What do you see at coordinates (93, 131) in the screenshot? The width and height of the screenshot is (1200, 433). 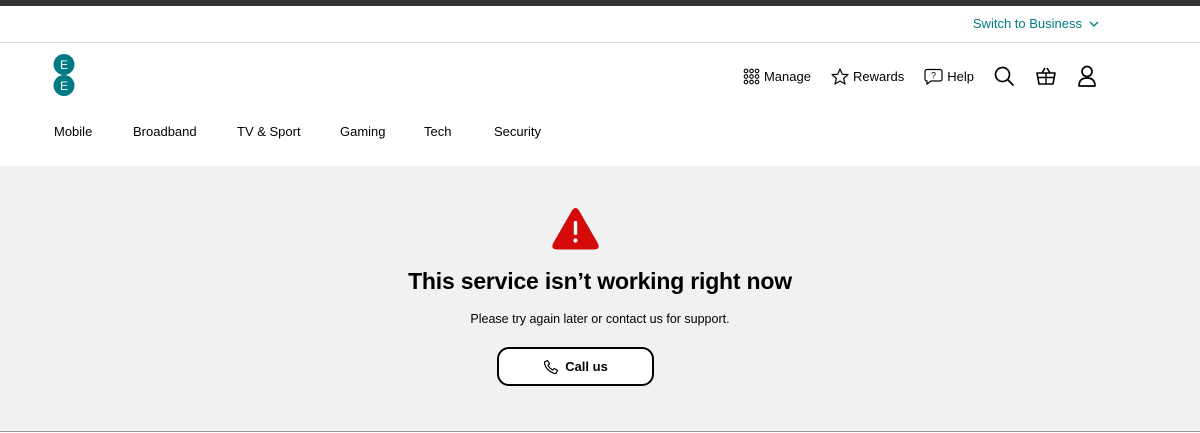 I see `nav-item-mobile: Mobile` at bounding box center [93, 131].